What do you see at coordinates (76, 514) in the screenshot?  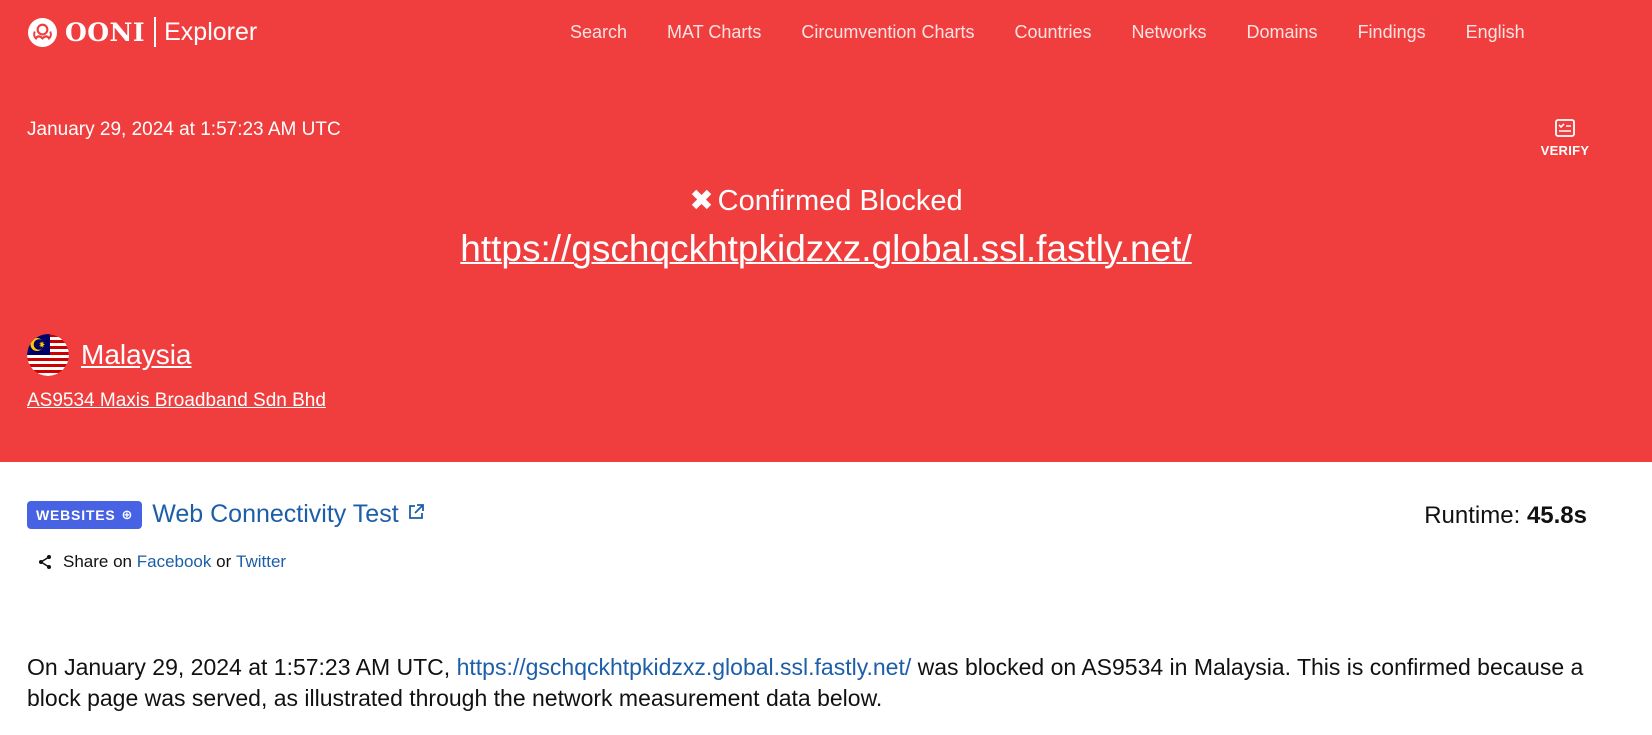 I see `badge-label: WEBSITES` at bounding box center [76, 514].